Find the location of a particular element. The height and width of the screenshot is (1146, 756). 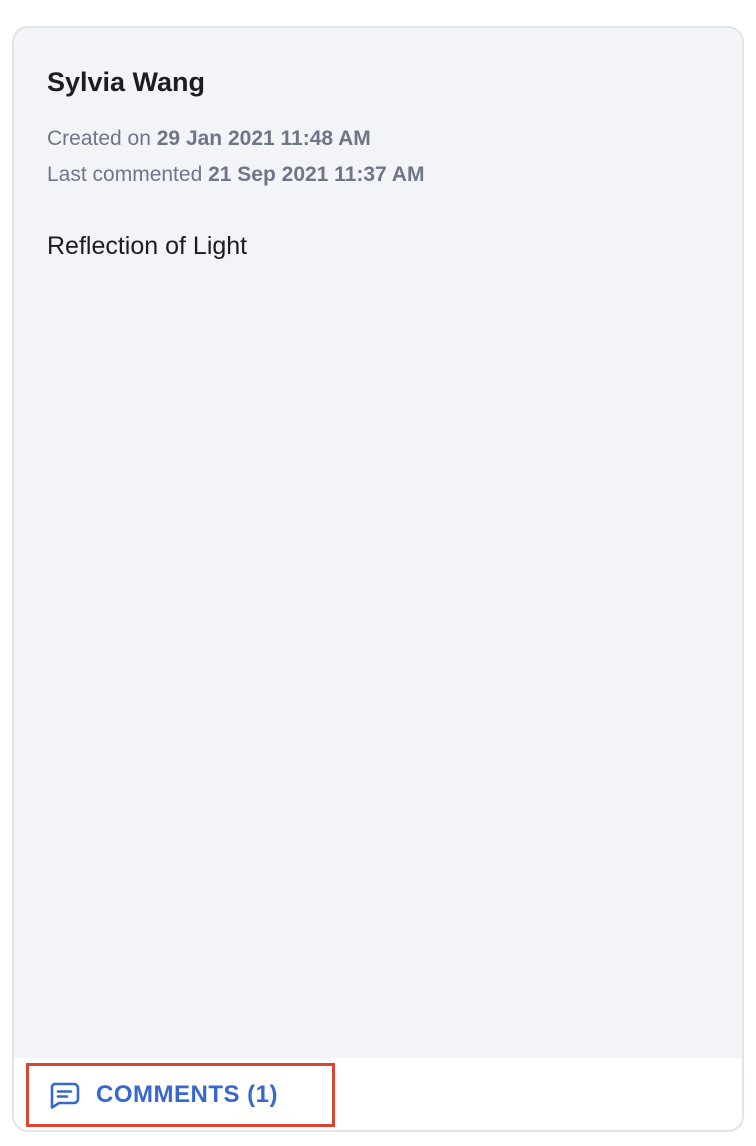

last-commented-info: Last commented 21 Sep 2021 11:37 AM is located at coordinates (235, 175).